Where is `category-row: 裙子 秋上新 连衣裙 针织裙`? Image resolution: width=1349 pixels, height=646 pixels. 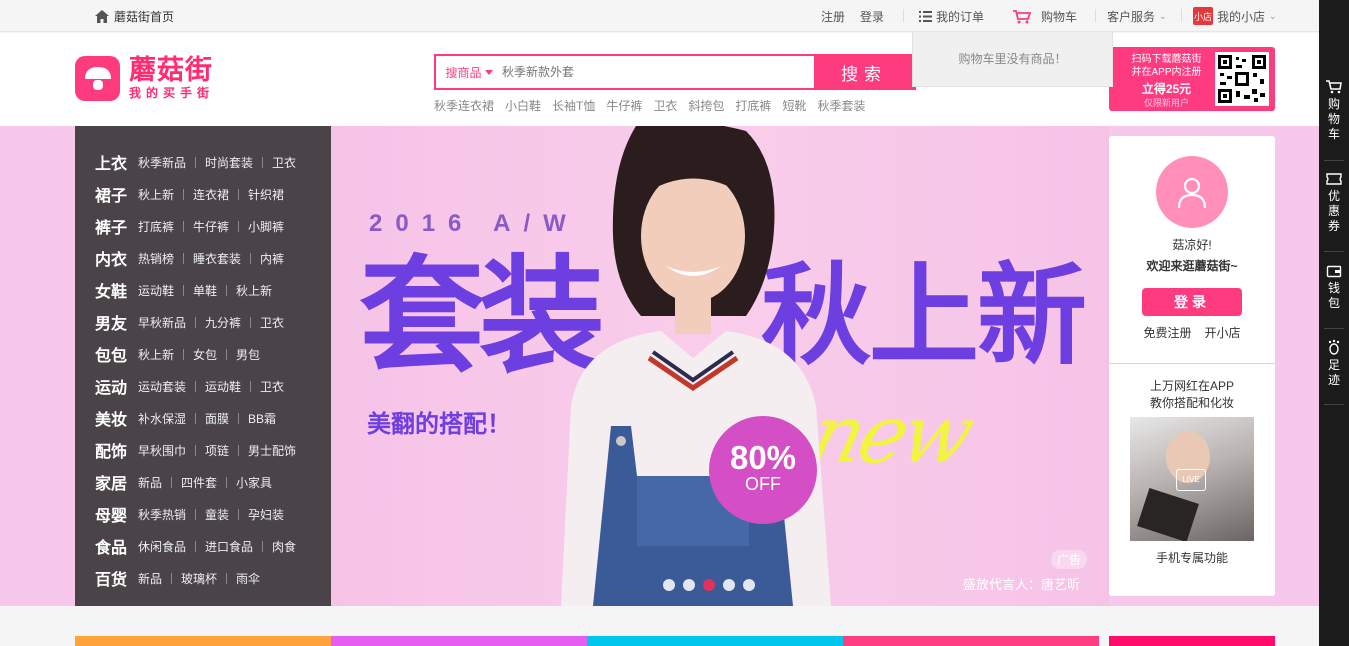
category-row: 裙子 秋上新 连衣裙 针织裙 is located at coordinates (203, 194).